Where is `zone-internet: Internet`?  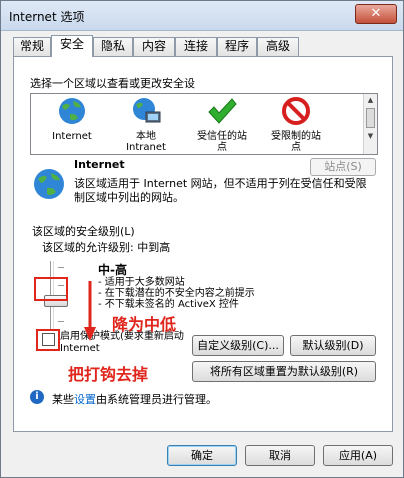 zone-internet: Internet is located at coordinates (72, 119).